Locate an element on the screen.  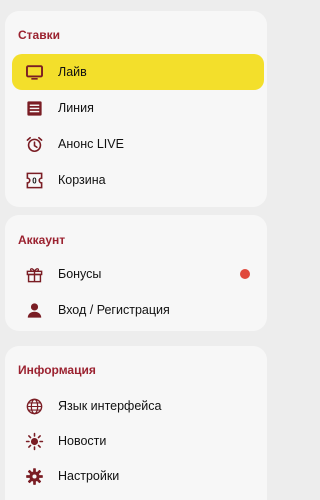
gift-icon is located at coordinates (34, 274).